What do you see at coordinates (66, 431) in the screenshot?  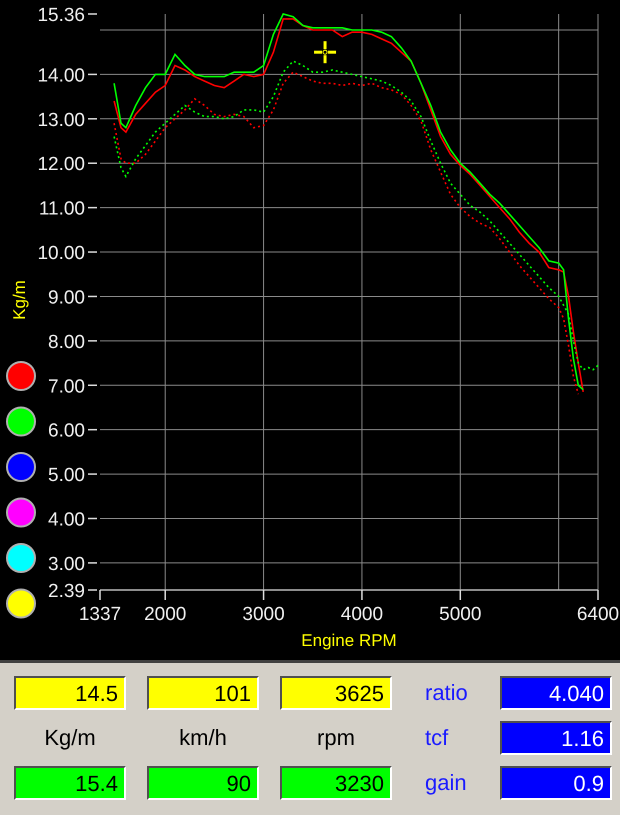 I see `y-tick-label: 6.00` at bounding box center [66, 431].